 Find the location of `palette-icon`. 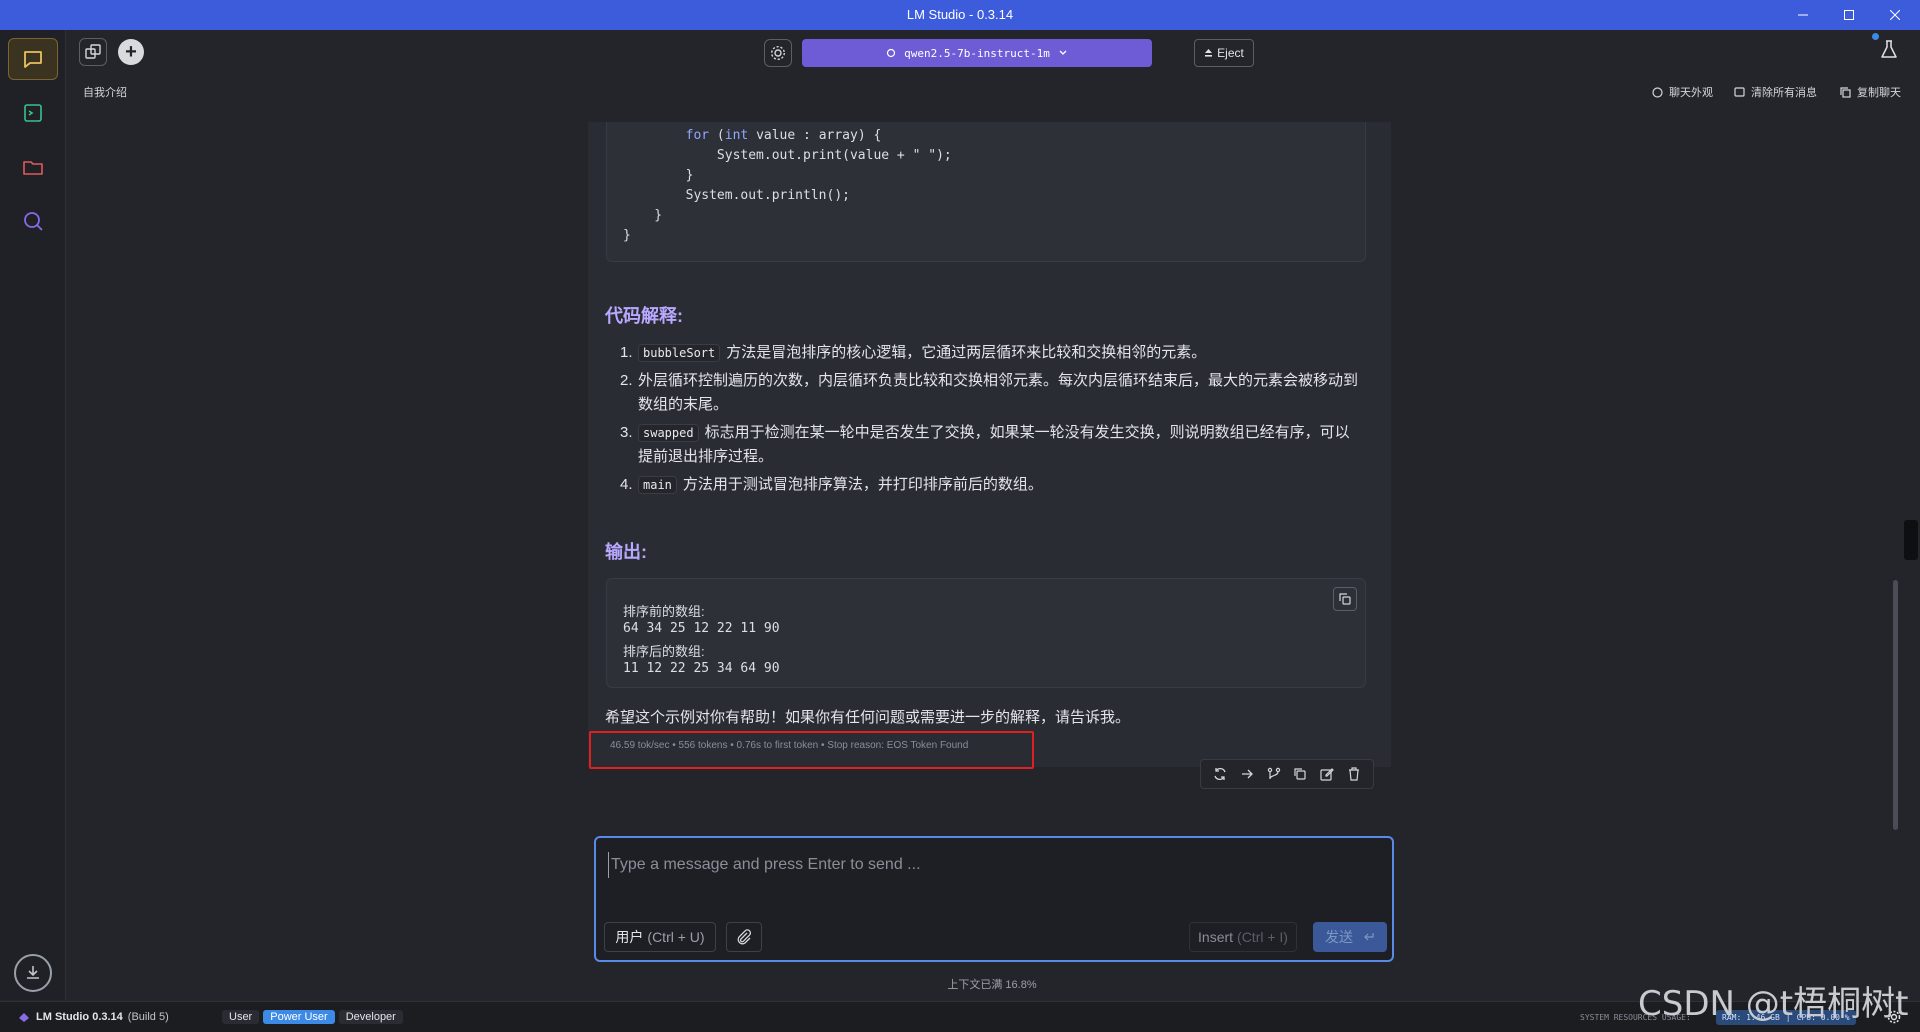

palette-icon is located at coordinates (1657, 92).